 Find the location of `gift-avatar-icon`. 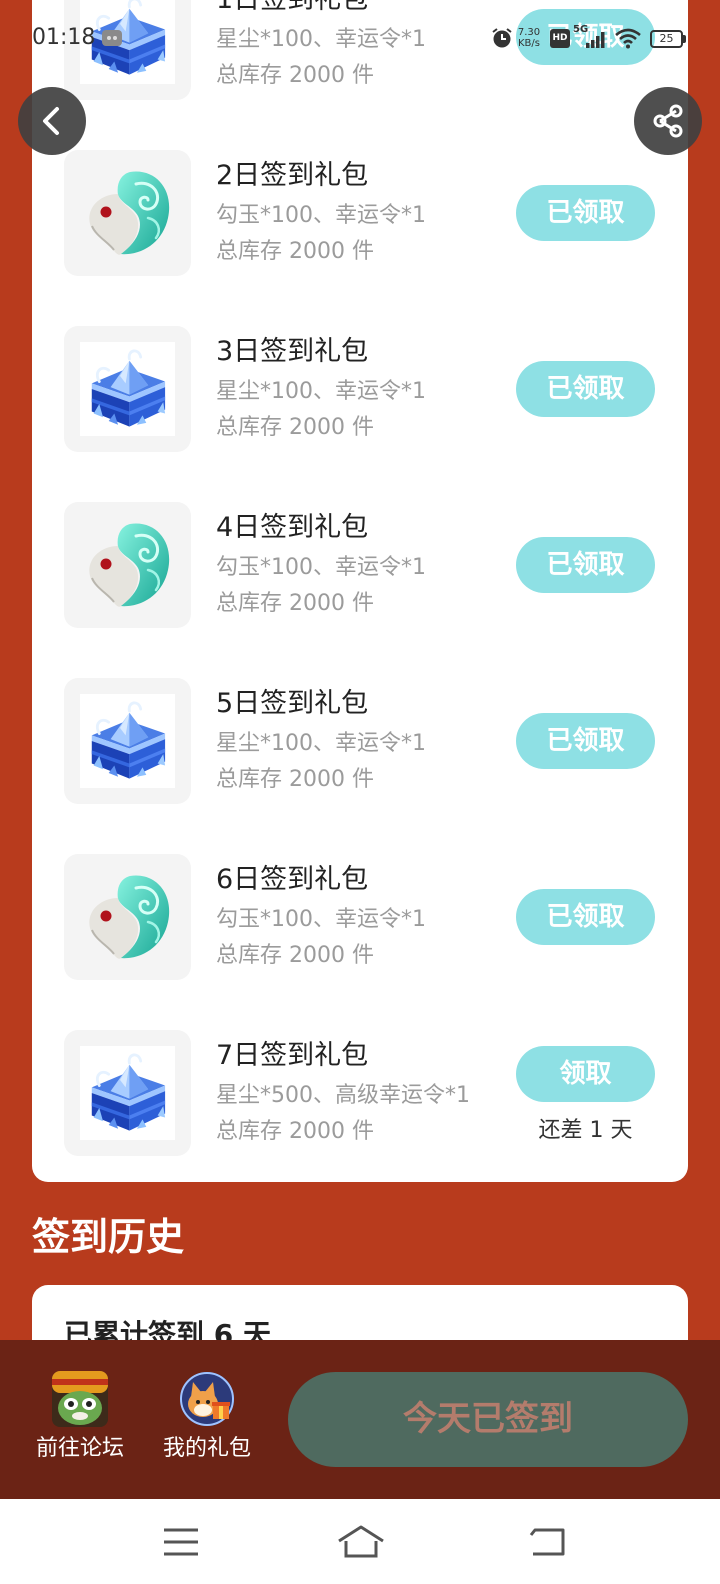

gift-avatar-icon is located at coordinates (207, 1399).